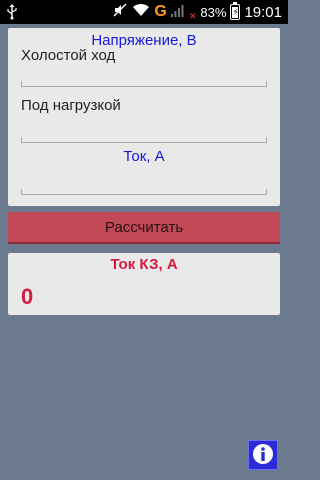 Image resolution: width=320 pixels, height=480 pixels. Describe the element at coordinates (235, 11) in the screenshot. I see `battery-icon: ⚡` at that location.